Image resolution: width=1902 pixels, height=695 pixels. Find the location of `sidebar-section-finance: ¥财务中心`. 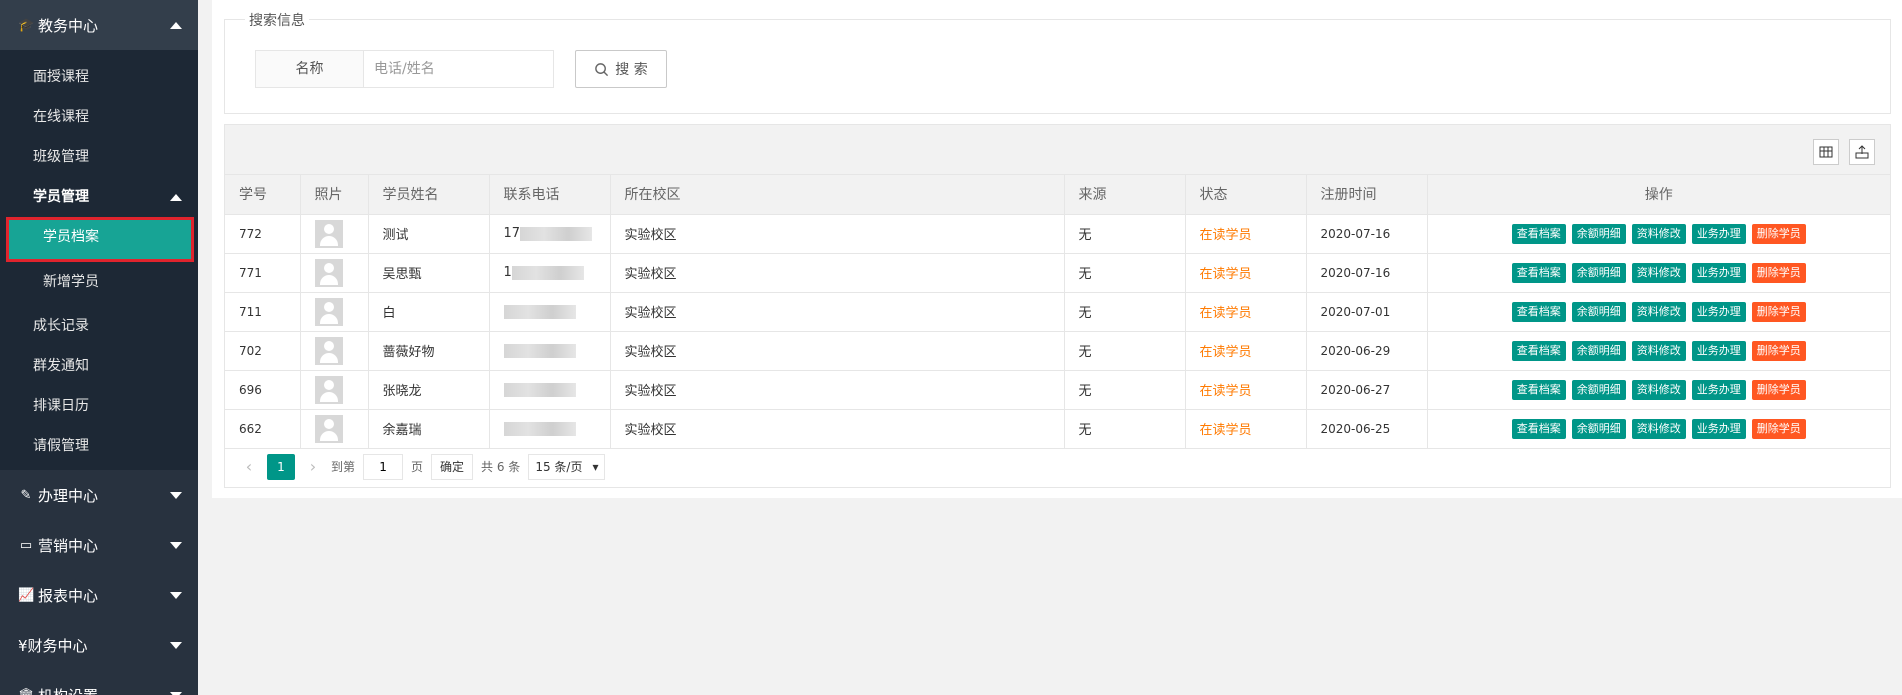

sidebar-section-finance: ¥财务中心 is located at coordinates (99, 645).